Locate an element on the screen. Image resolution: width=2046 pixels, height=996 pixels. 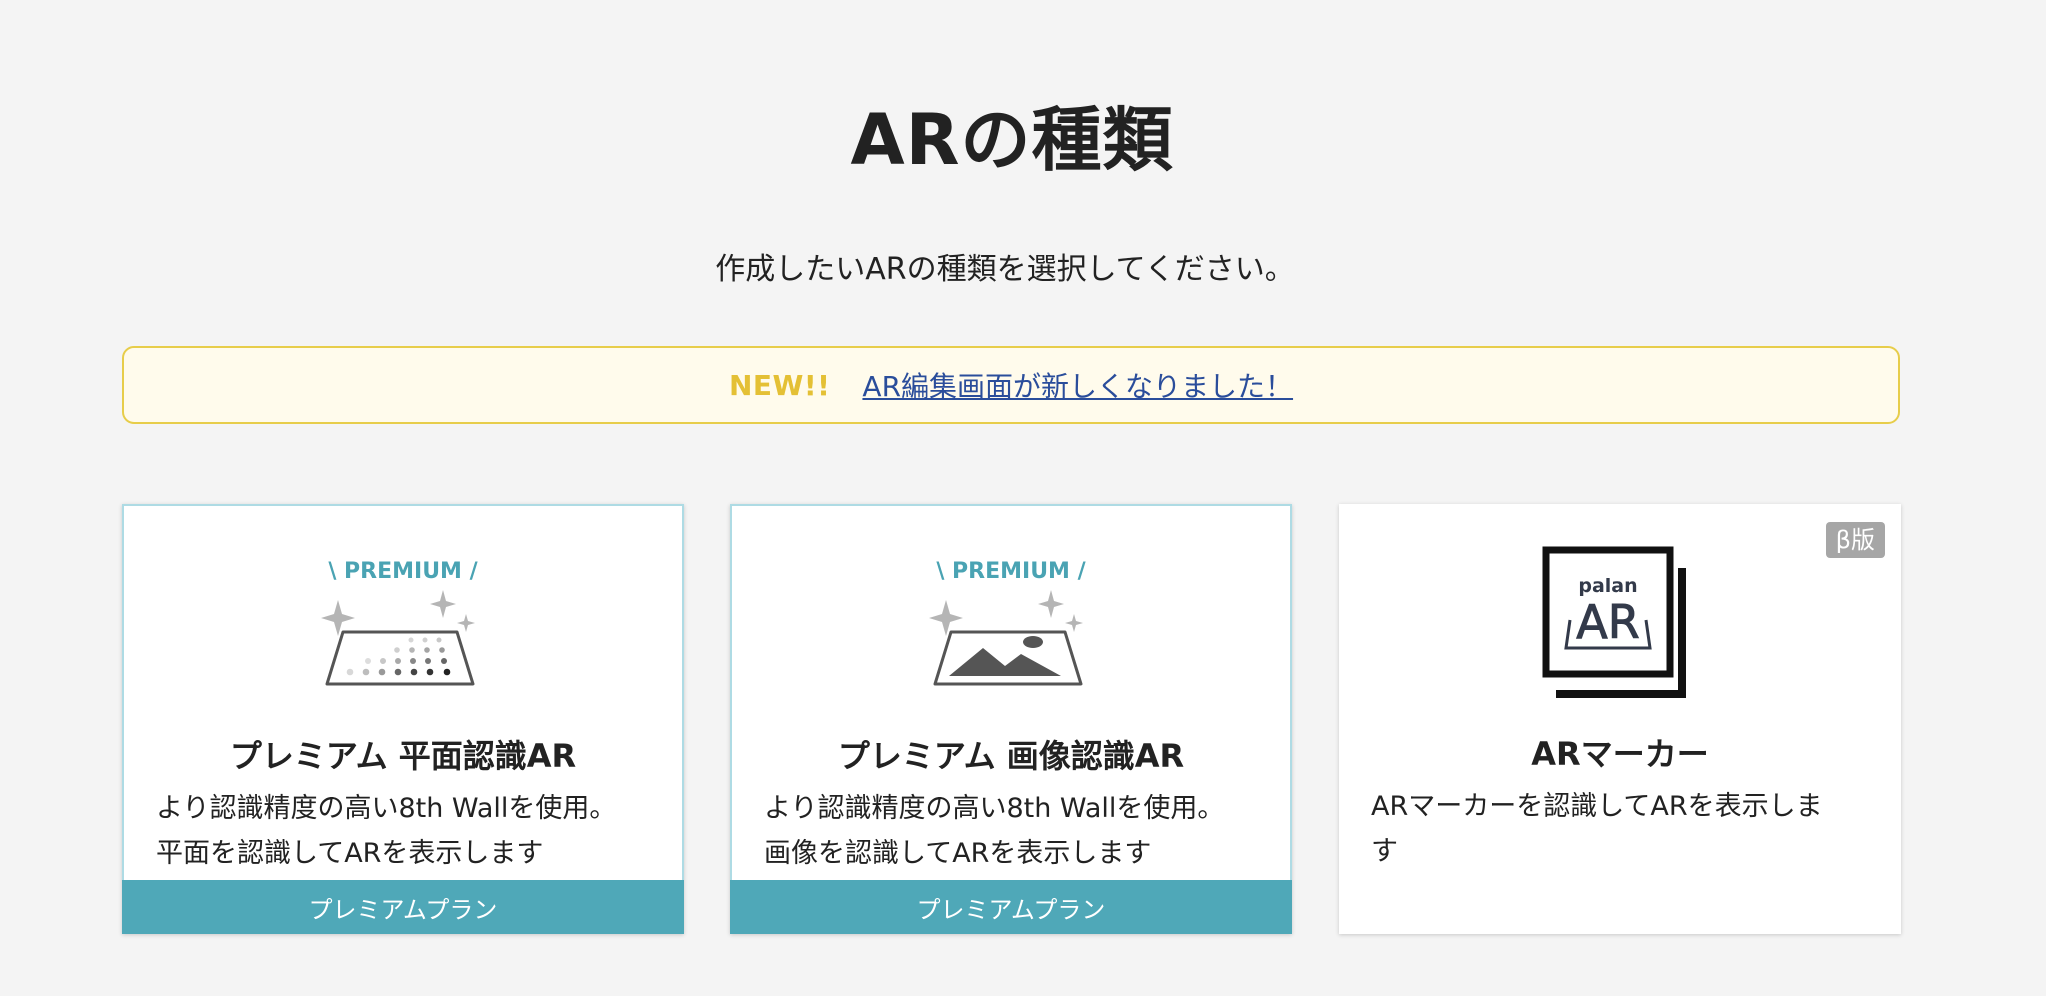
card-ar-marker: β版 palan AR ARマーカー ARマーカーを認識してARを表示しま す is located at coordinates (1620, 719).